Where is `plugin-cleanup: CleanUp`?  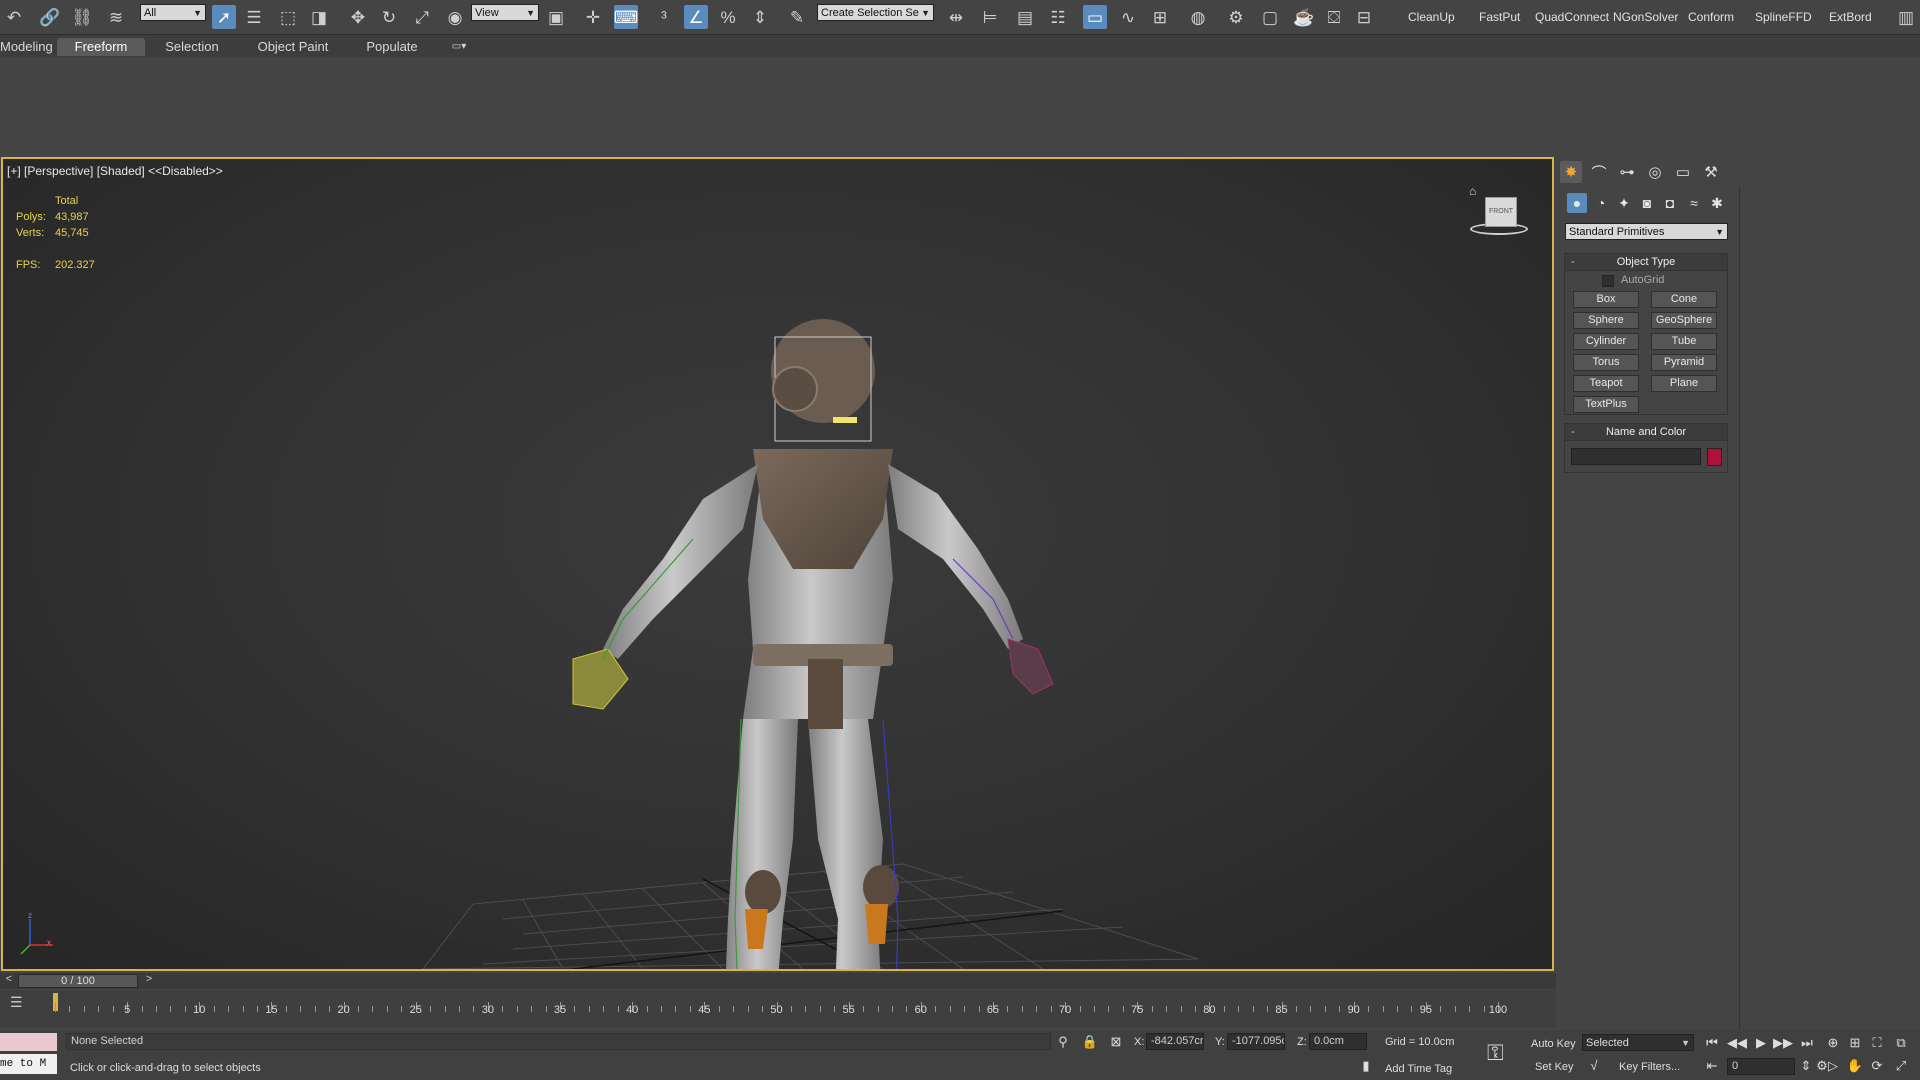
plugin-cleanup: CleanUp is located at coordinates (1431, 17).